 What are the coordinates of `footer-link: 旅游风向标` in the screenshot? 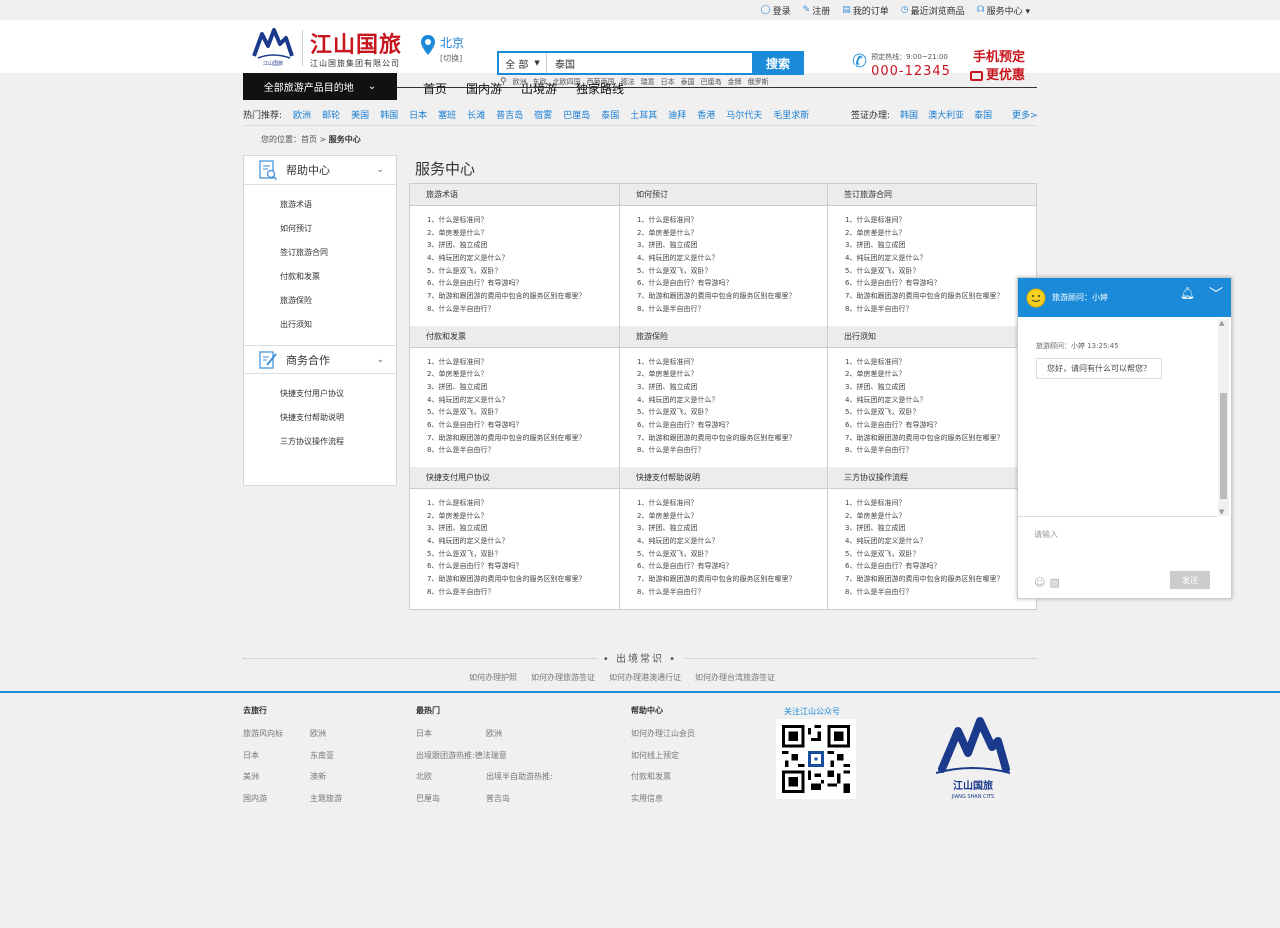 It's located at (276, 739).